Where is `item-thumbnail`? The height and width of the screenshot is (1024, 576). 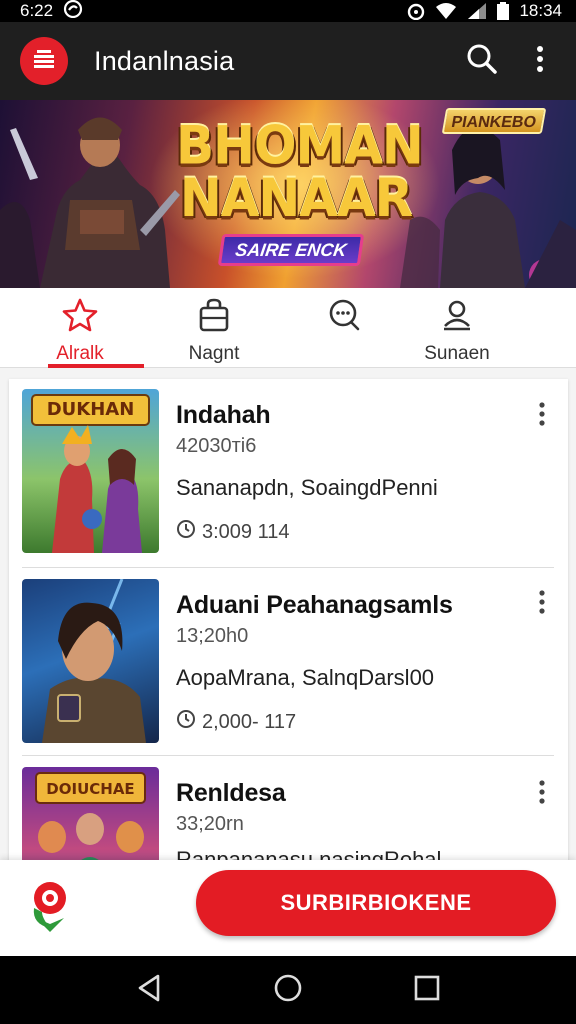
item-thumbnail is located at coordinates (90, 661).